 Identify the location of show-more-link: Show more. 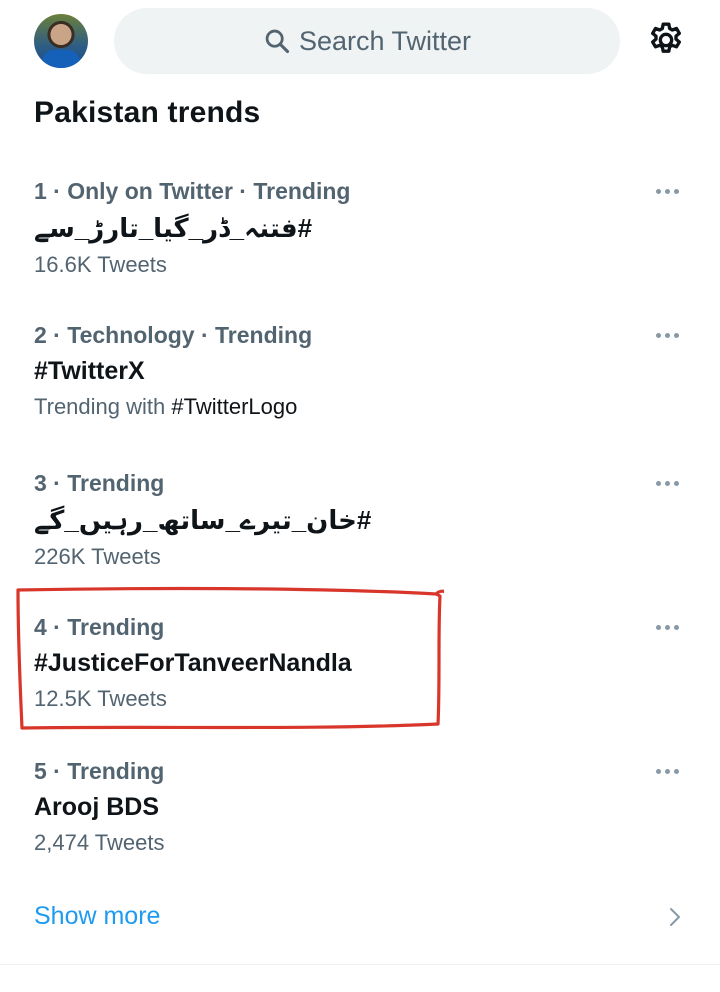
(97, 916).